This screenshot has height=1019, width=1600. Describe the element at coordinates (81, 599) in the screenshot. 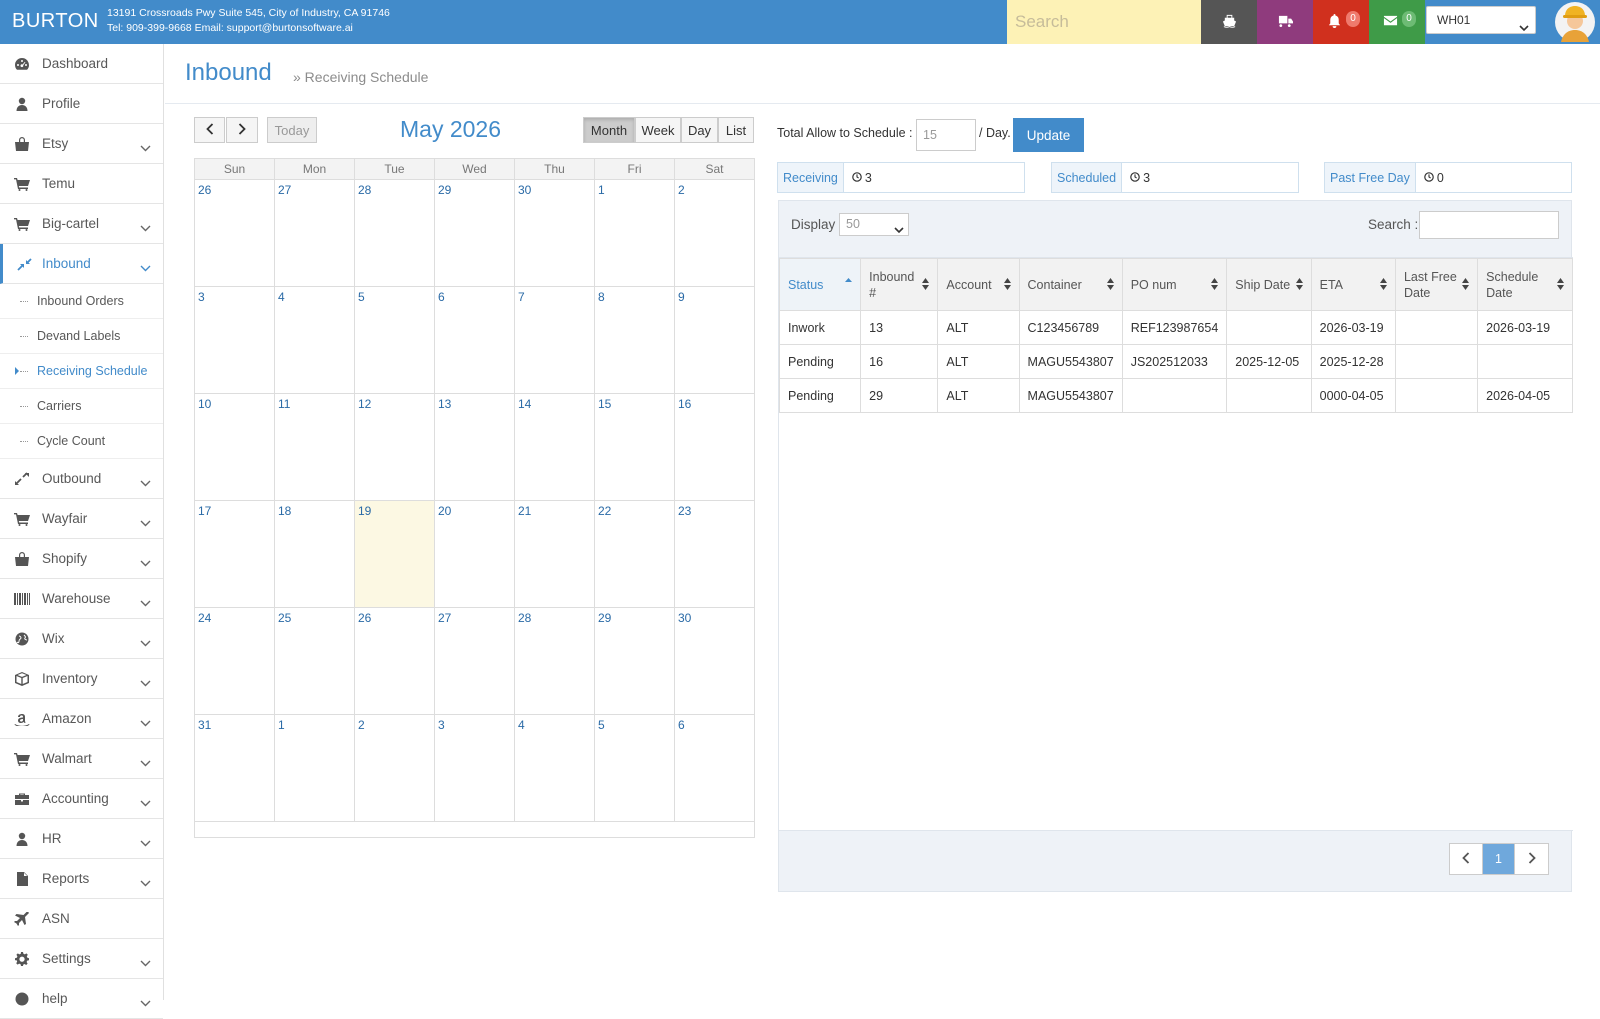

I see `sidebar-item-warehouse: Warehouse` at that location.